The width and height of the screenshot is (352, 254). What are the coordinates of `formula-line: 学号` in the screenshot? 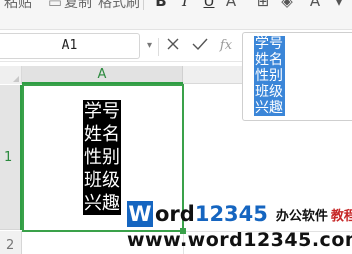 It's located at (269, 44).